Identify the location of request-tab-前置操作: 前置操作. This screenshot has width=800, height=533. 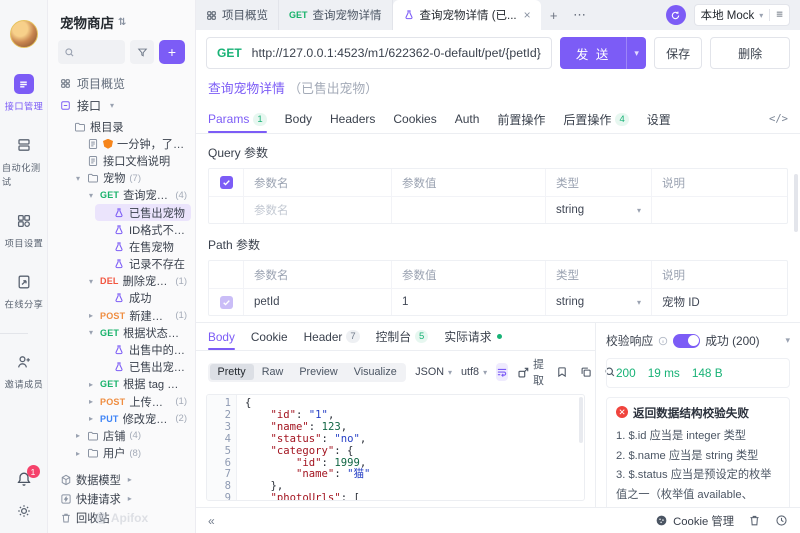
(521, 119).